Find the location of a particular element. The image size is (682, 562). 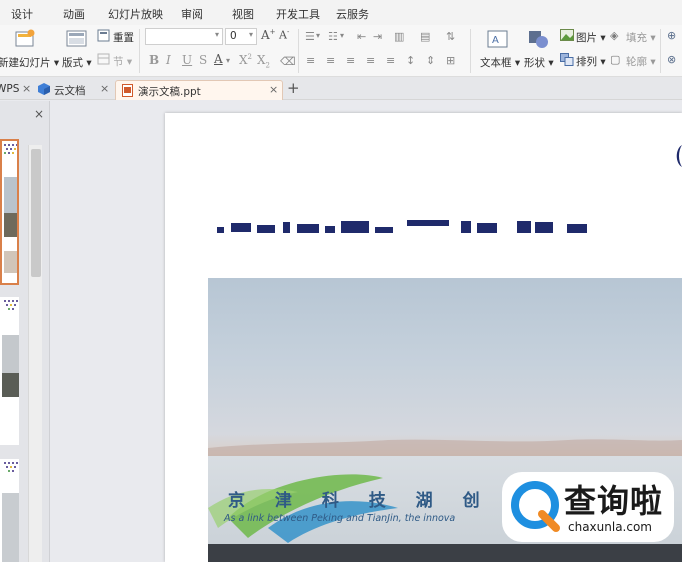

textbox-icon: A is located at coordinates (498, 39).